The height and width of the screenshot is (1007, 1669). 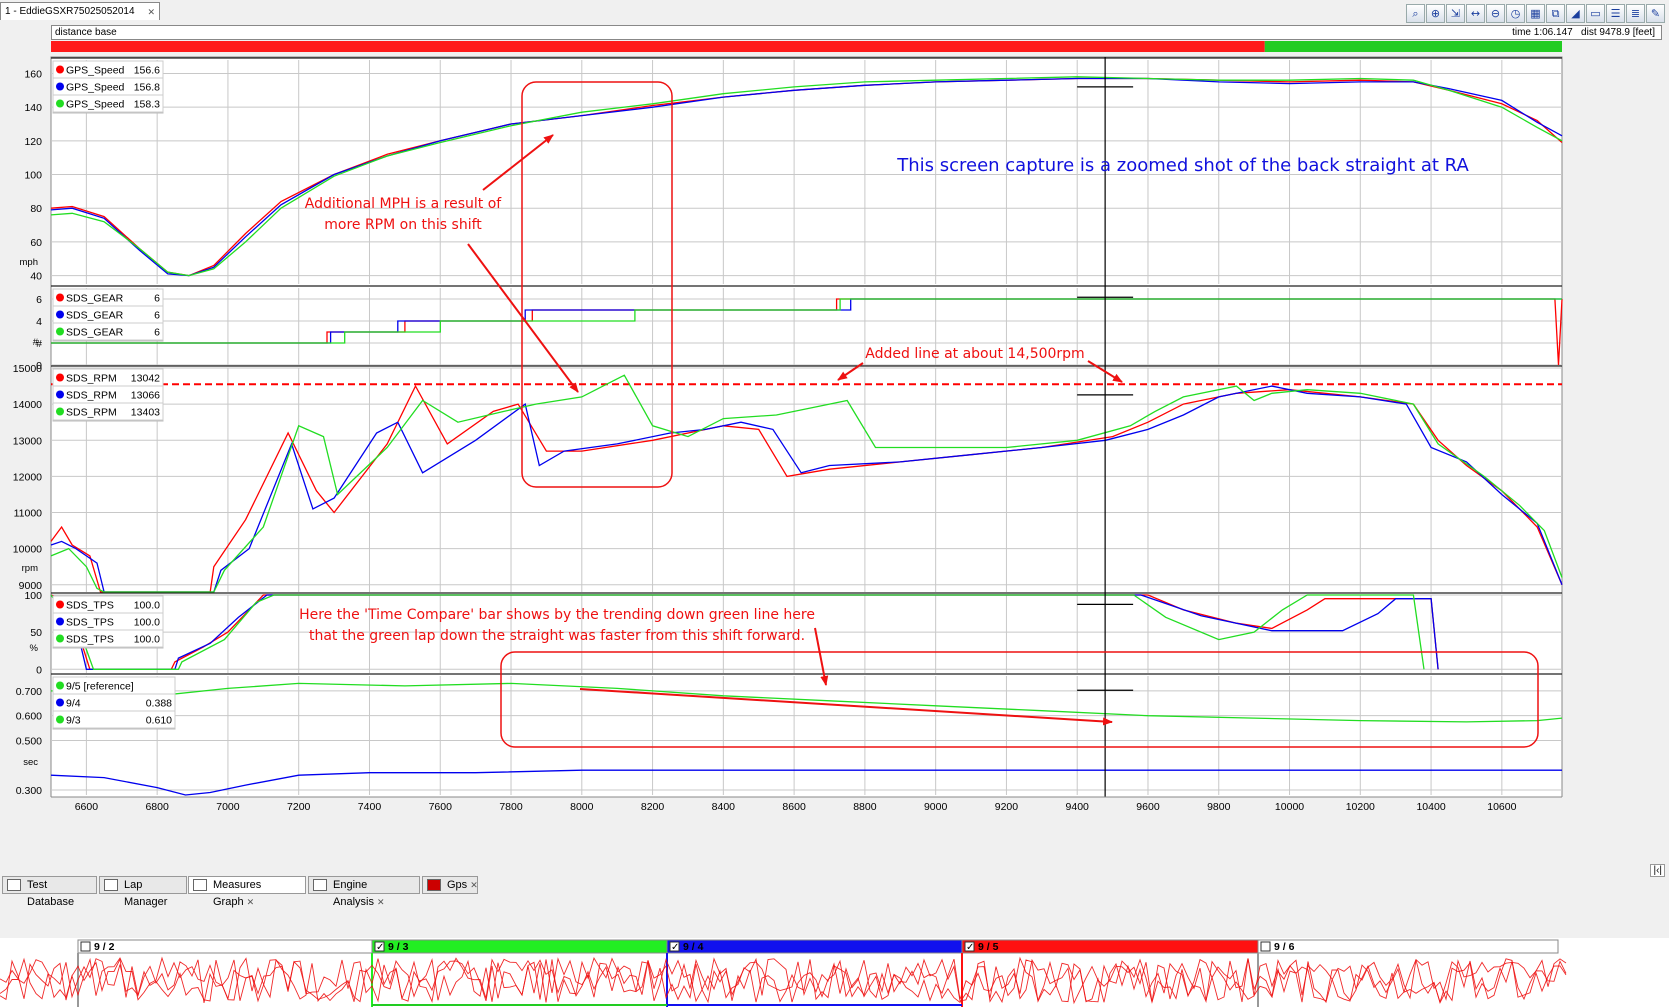 I want to click on tab-label: Lap Manager, so click(x=146, y=893).